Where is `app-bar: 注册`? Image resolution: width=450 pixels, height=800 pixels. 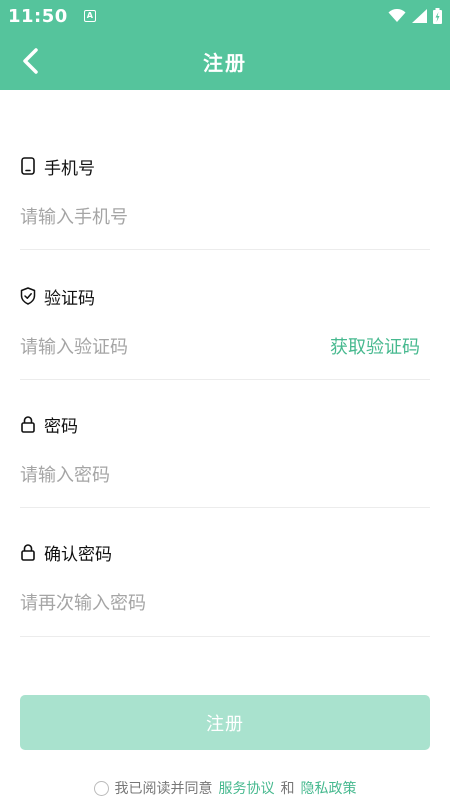 app-bar: 注册 is located at coordinates (225, 61).